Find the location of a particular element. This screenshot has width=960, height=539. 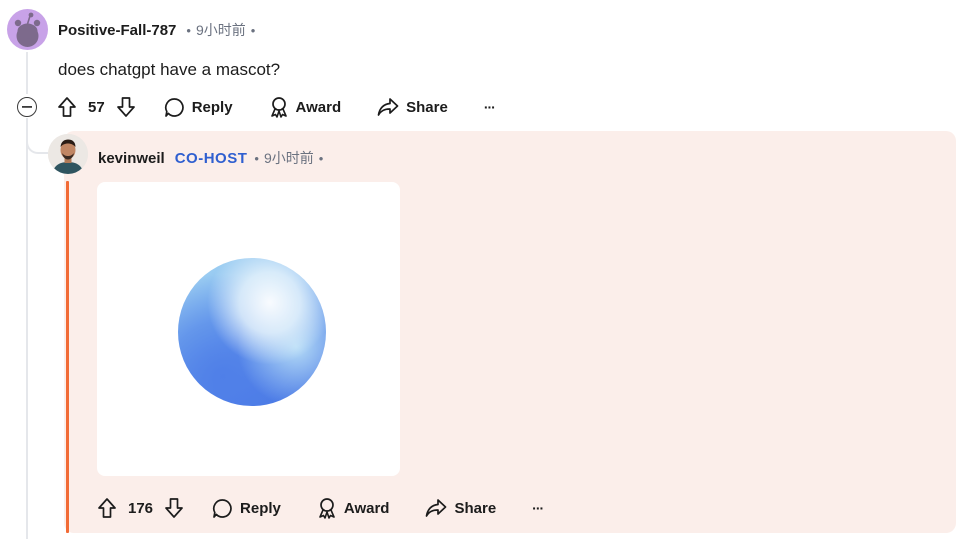

mascot-orb-image is located at coordinates (252, 332).